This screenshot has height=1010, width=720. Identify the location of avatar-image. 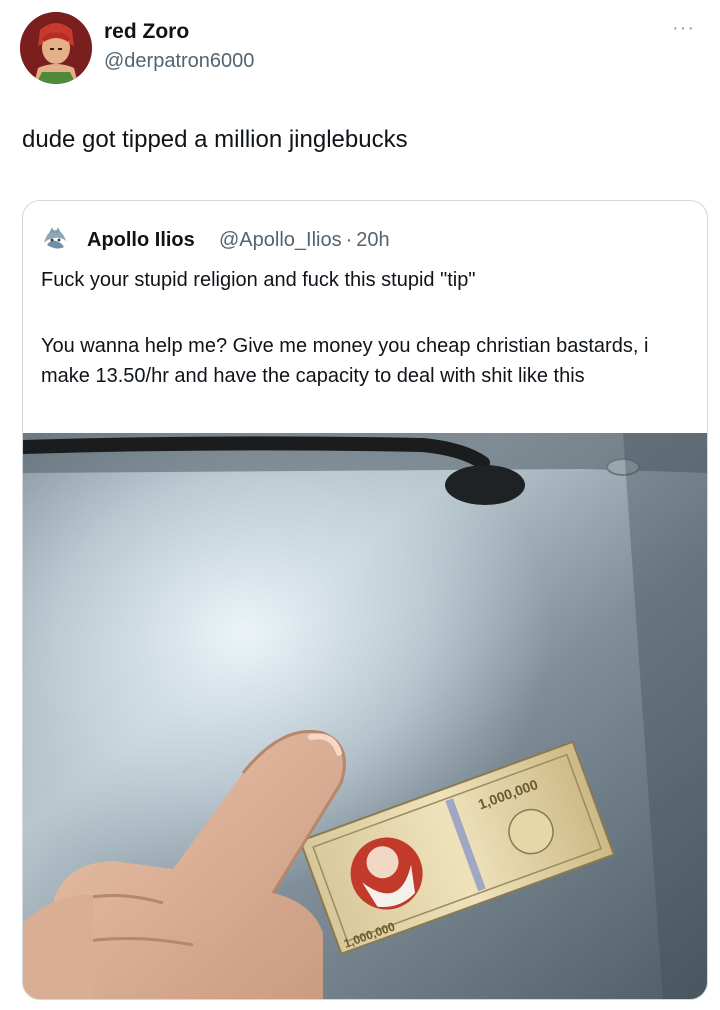
(56, 48).